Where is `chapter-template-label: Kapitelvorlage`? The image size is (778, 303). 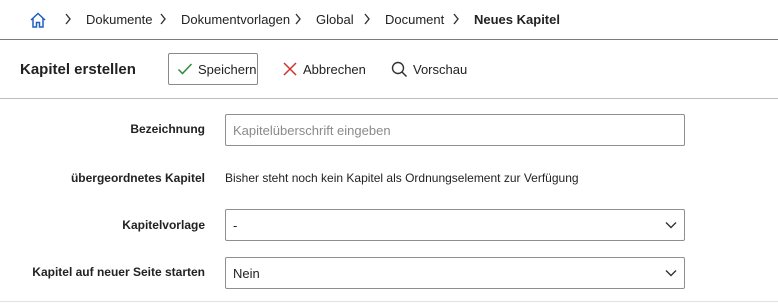 chapter-template-label: Kapitelvorlage is located at coordinates (163, 225).